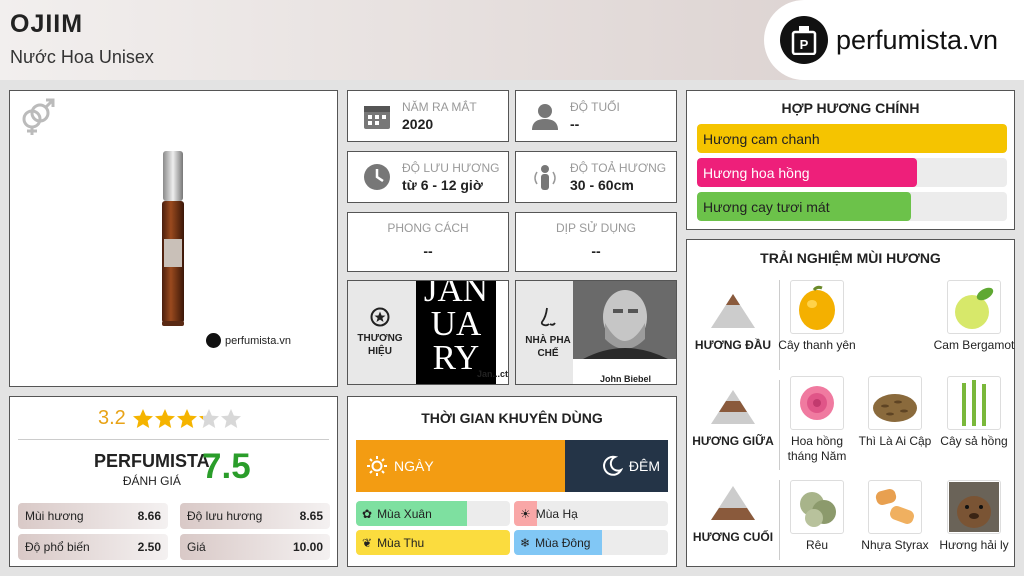  I want to click on season-spring: ✿ Mùa Xuân, so click(433, 513).